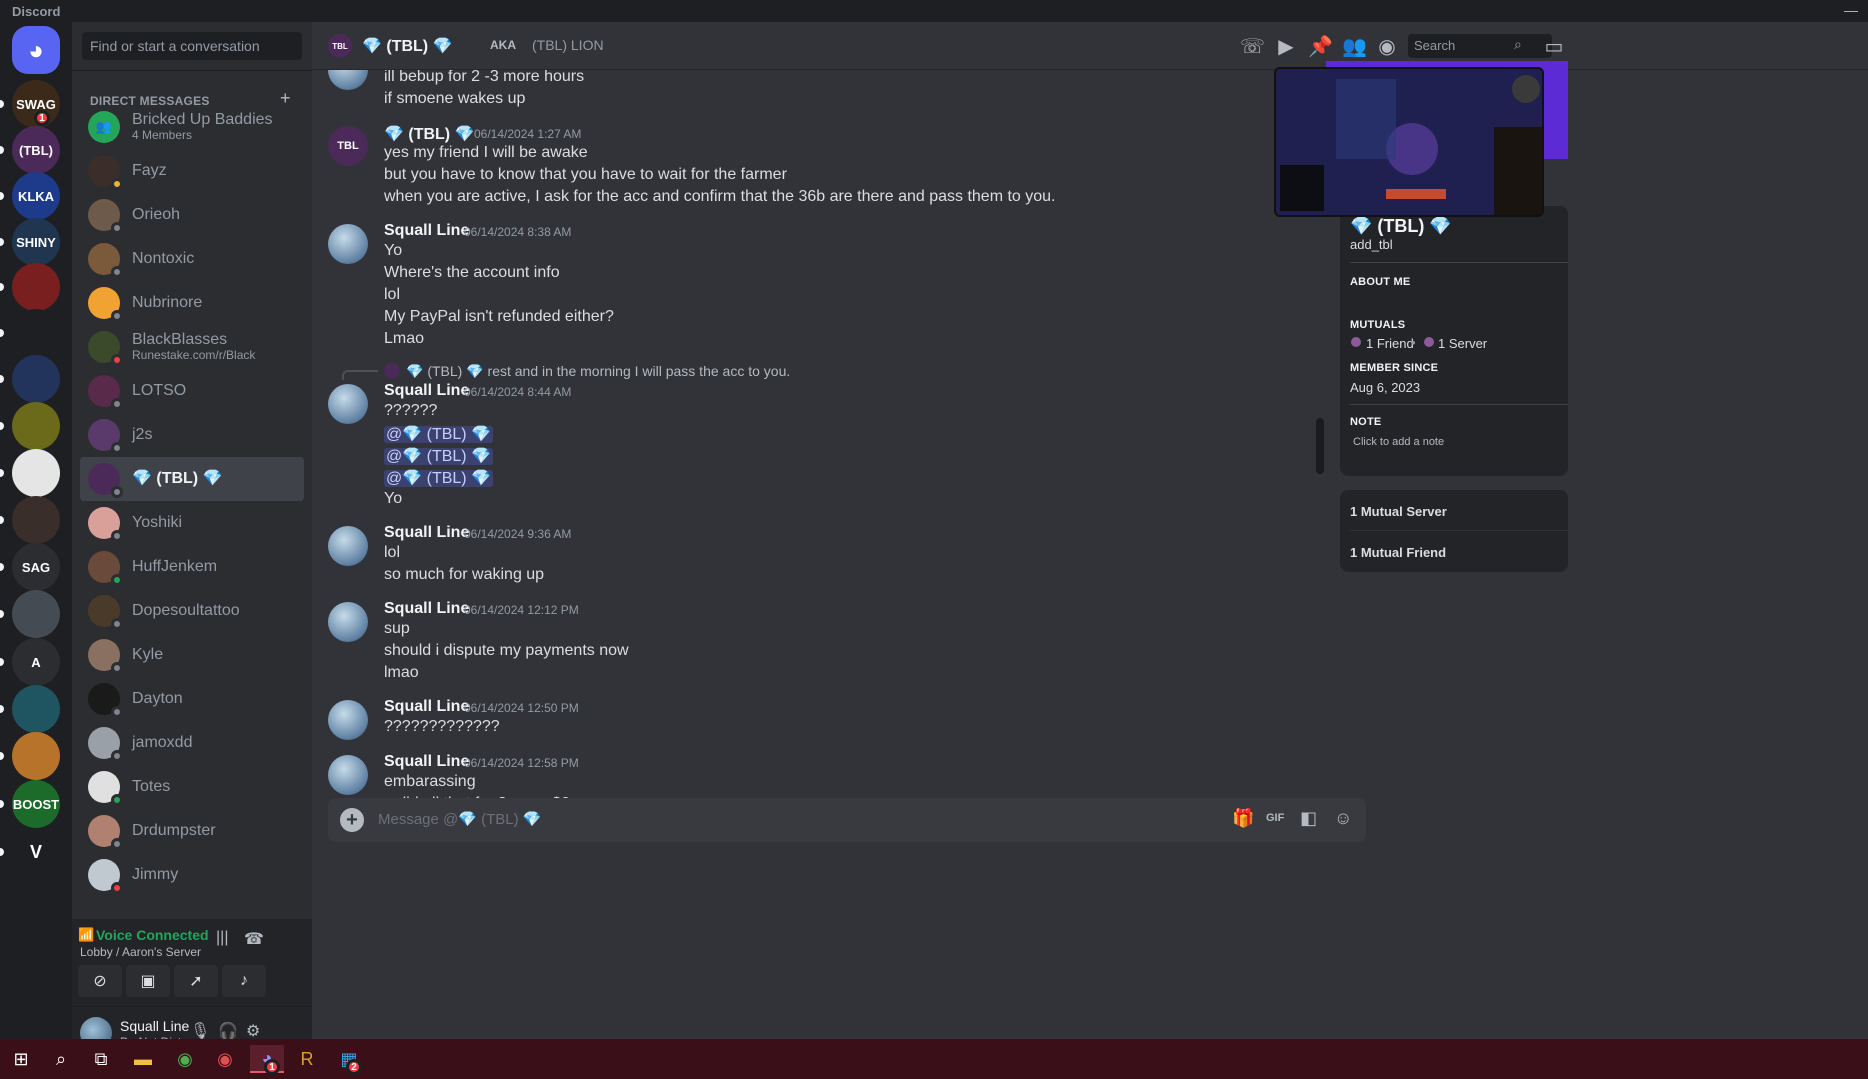 The height and width of the screenshot is (1079, 1868). What do you see at coordinates (192, 391) in the screenshot?
I see `dm-item: LOTSO` at bounding box center [192, 391].